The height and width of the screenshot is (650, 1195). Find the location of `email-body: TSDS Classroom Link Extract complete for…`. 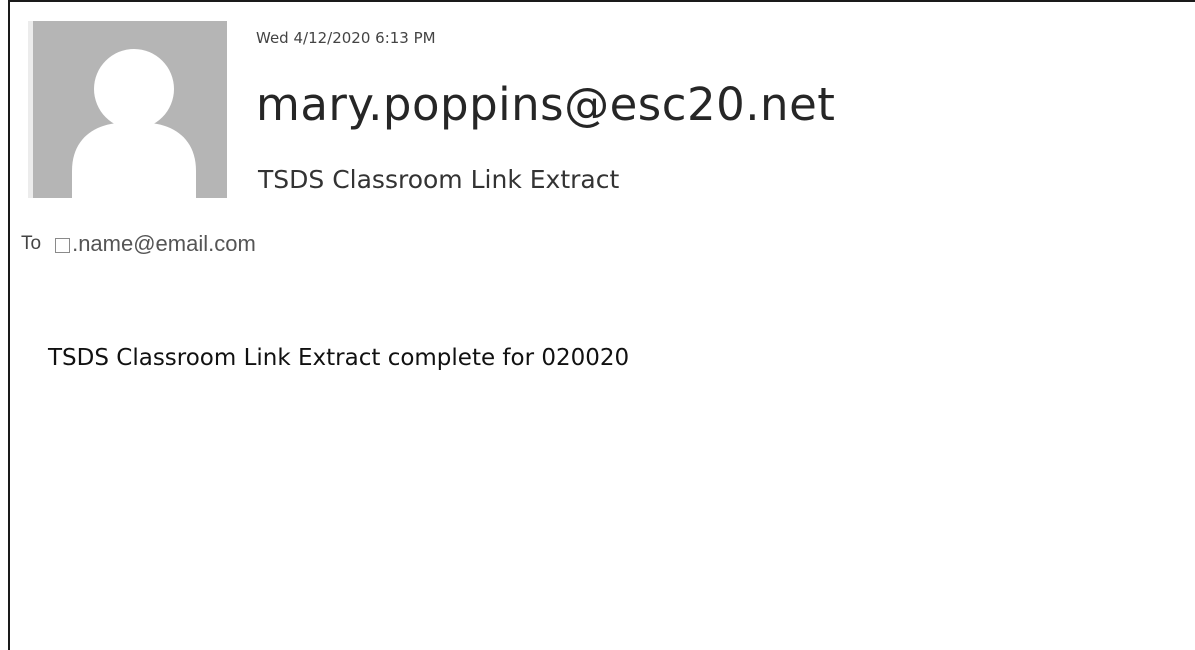

email-body: TSDS Classroom Link Extract complete for… is located at coordinates (339, 358).